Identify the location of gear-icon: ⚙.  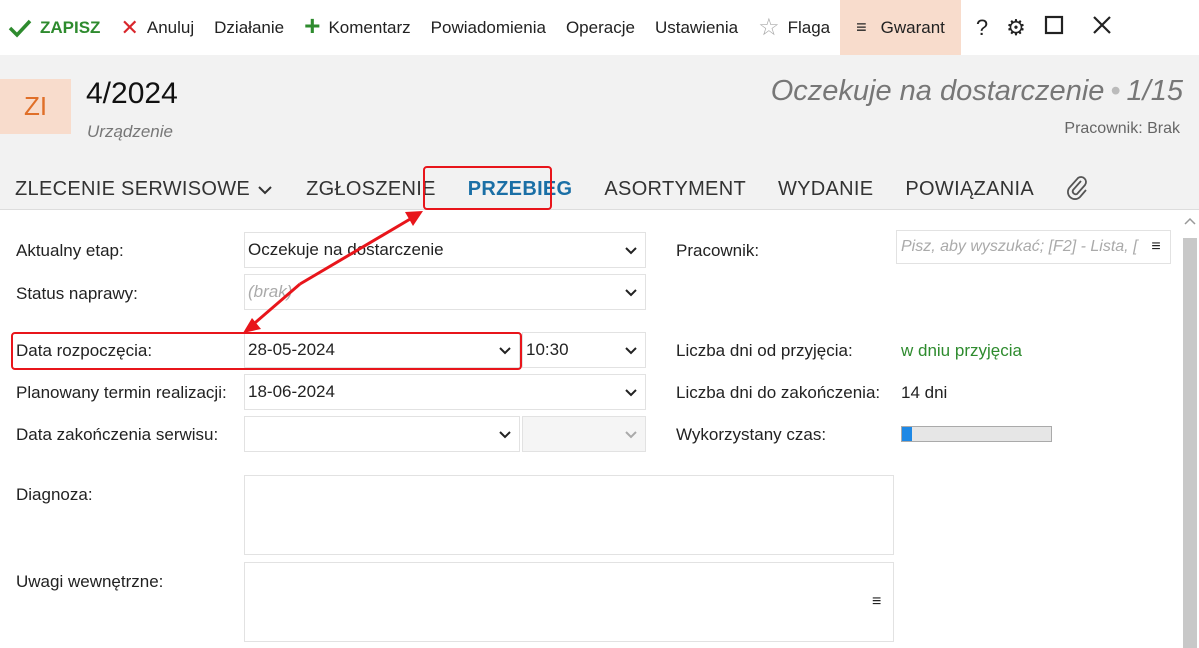
(1016, 27).